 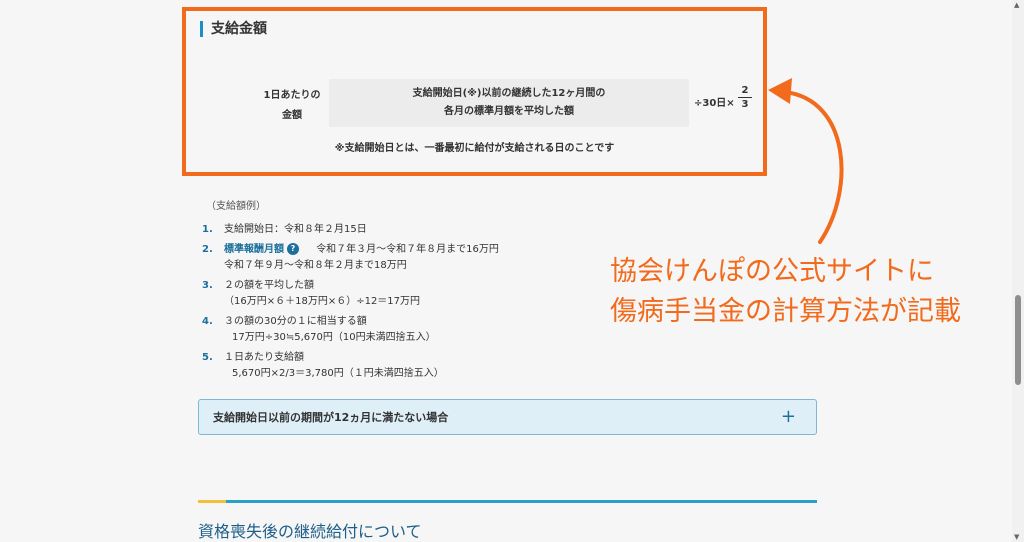 What do you see at coordinates (785, 292) in the screenshot?
I see `annotation-text: 協会けんぽの公式サイトに 傷病手当金の計算方法が記載` at bounding box center [785, 292].